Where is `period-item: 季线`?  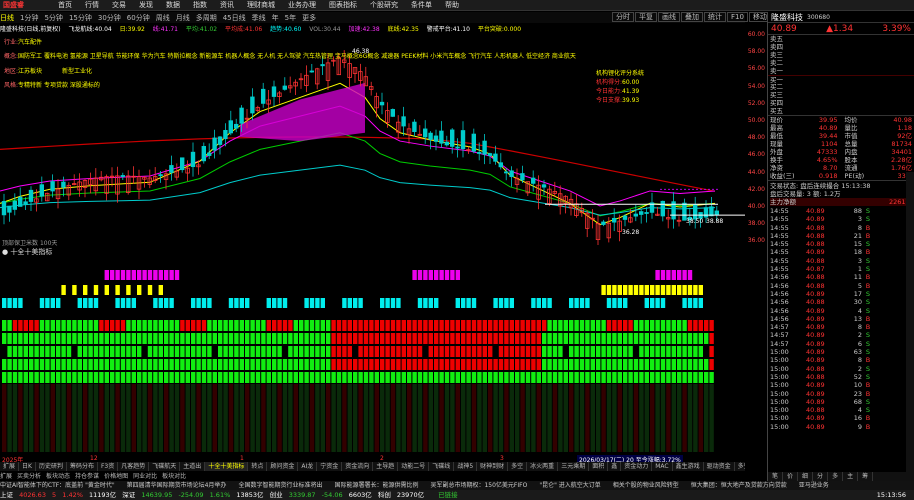
period-item: 季线 is located at coordinates (259, 18).